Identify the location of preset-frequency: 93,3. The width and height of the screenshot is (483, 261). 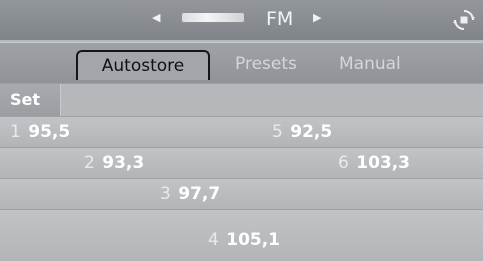
(123, 163).